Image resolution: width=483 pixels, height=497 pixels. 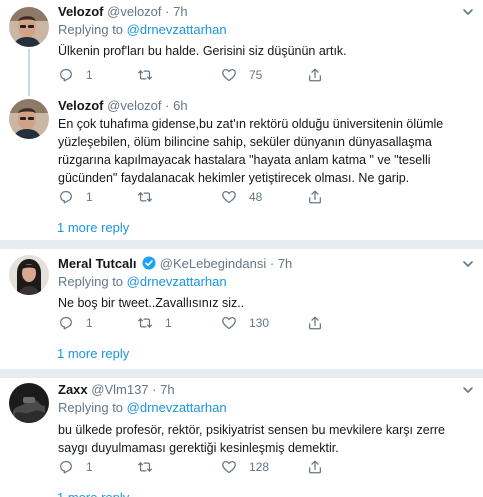 What do you see at coordinates (154, 323) in the screenshot?
I see `retweet-button: 1` at bounding box center [154, 323].